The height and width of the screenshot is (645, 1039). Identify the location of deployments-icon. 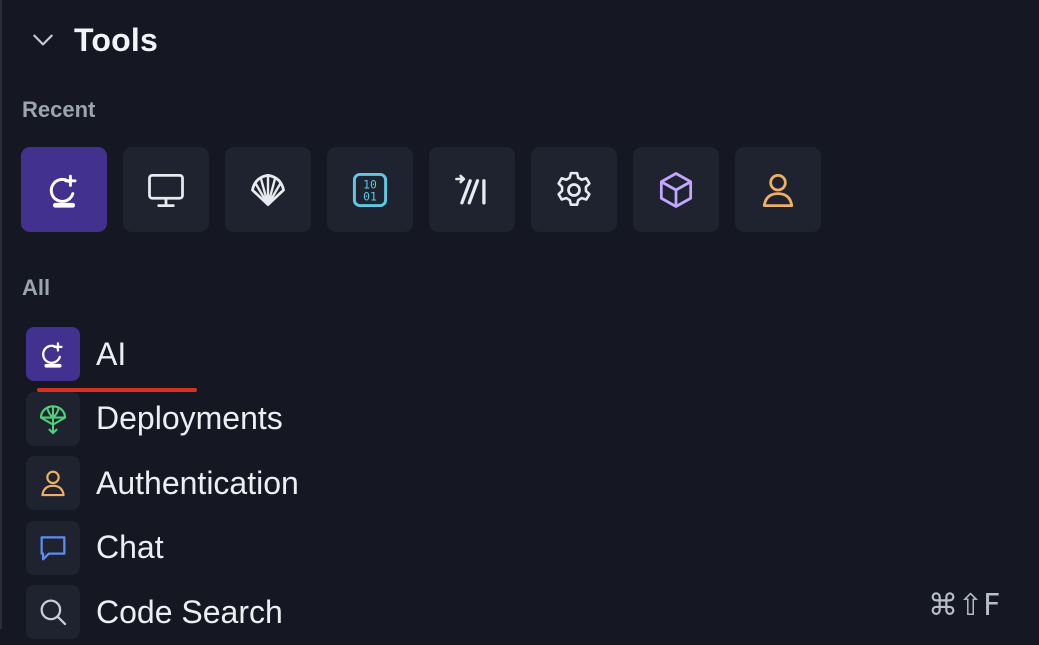
(53, 419).